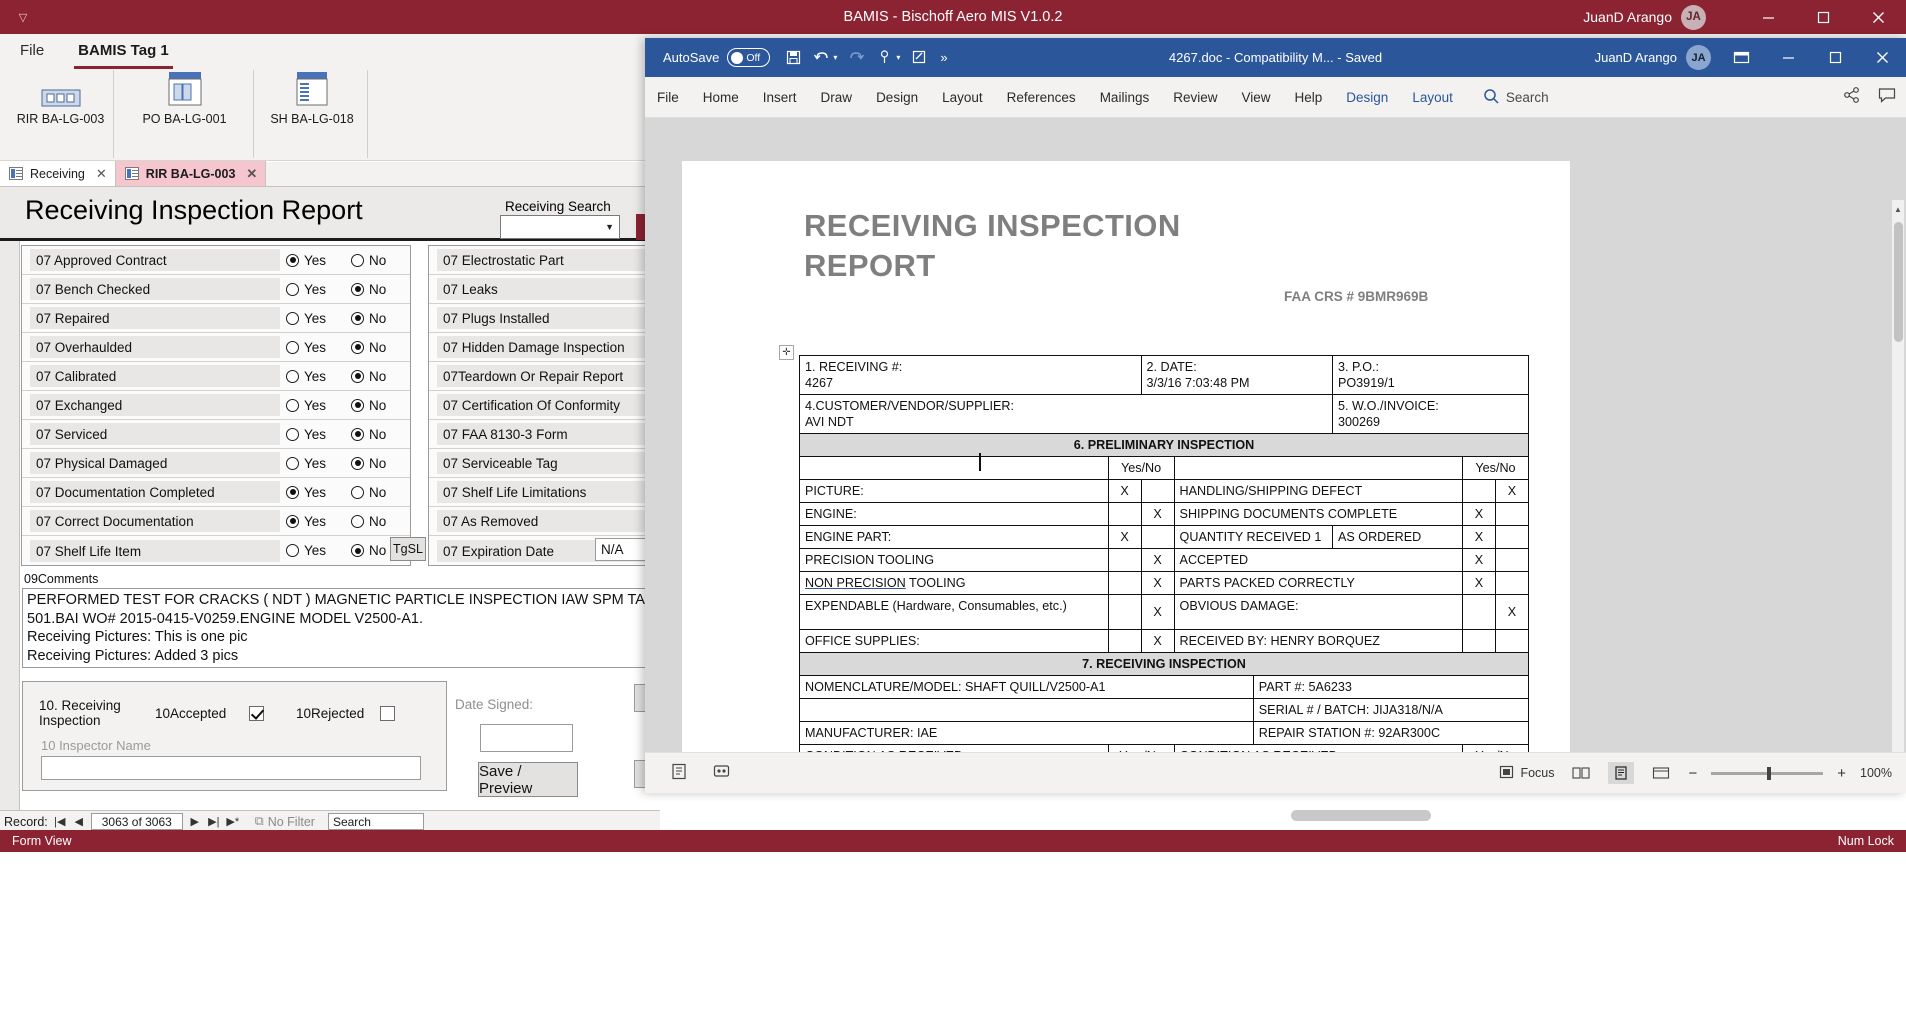  What do you see at coordinates (1898, 282) in the screenshot?
I see `scrollbar-thumb` at bounding box center [1898, 282].